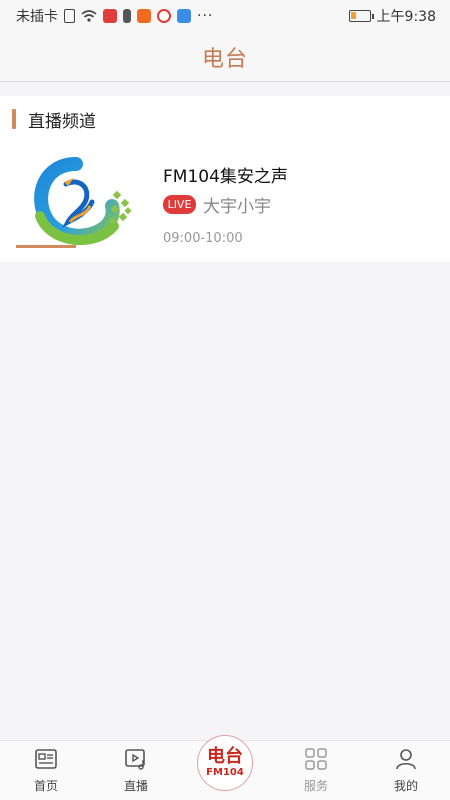 This screenshot has width=450, height=800. What do you see at coordinates (14, 119) in the screenshot?
I see `section-accent-bar` at bounding box center [14, 119].